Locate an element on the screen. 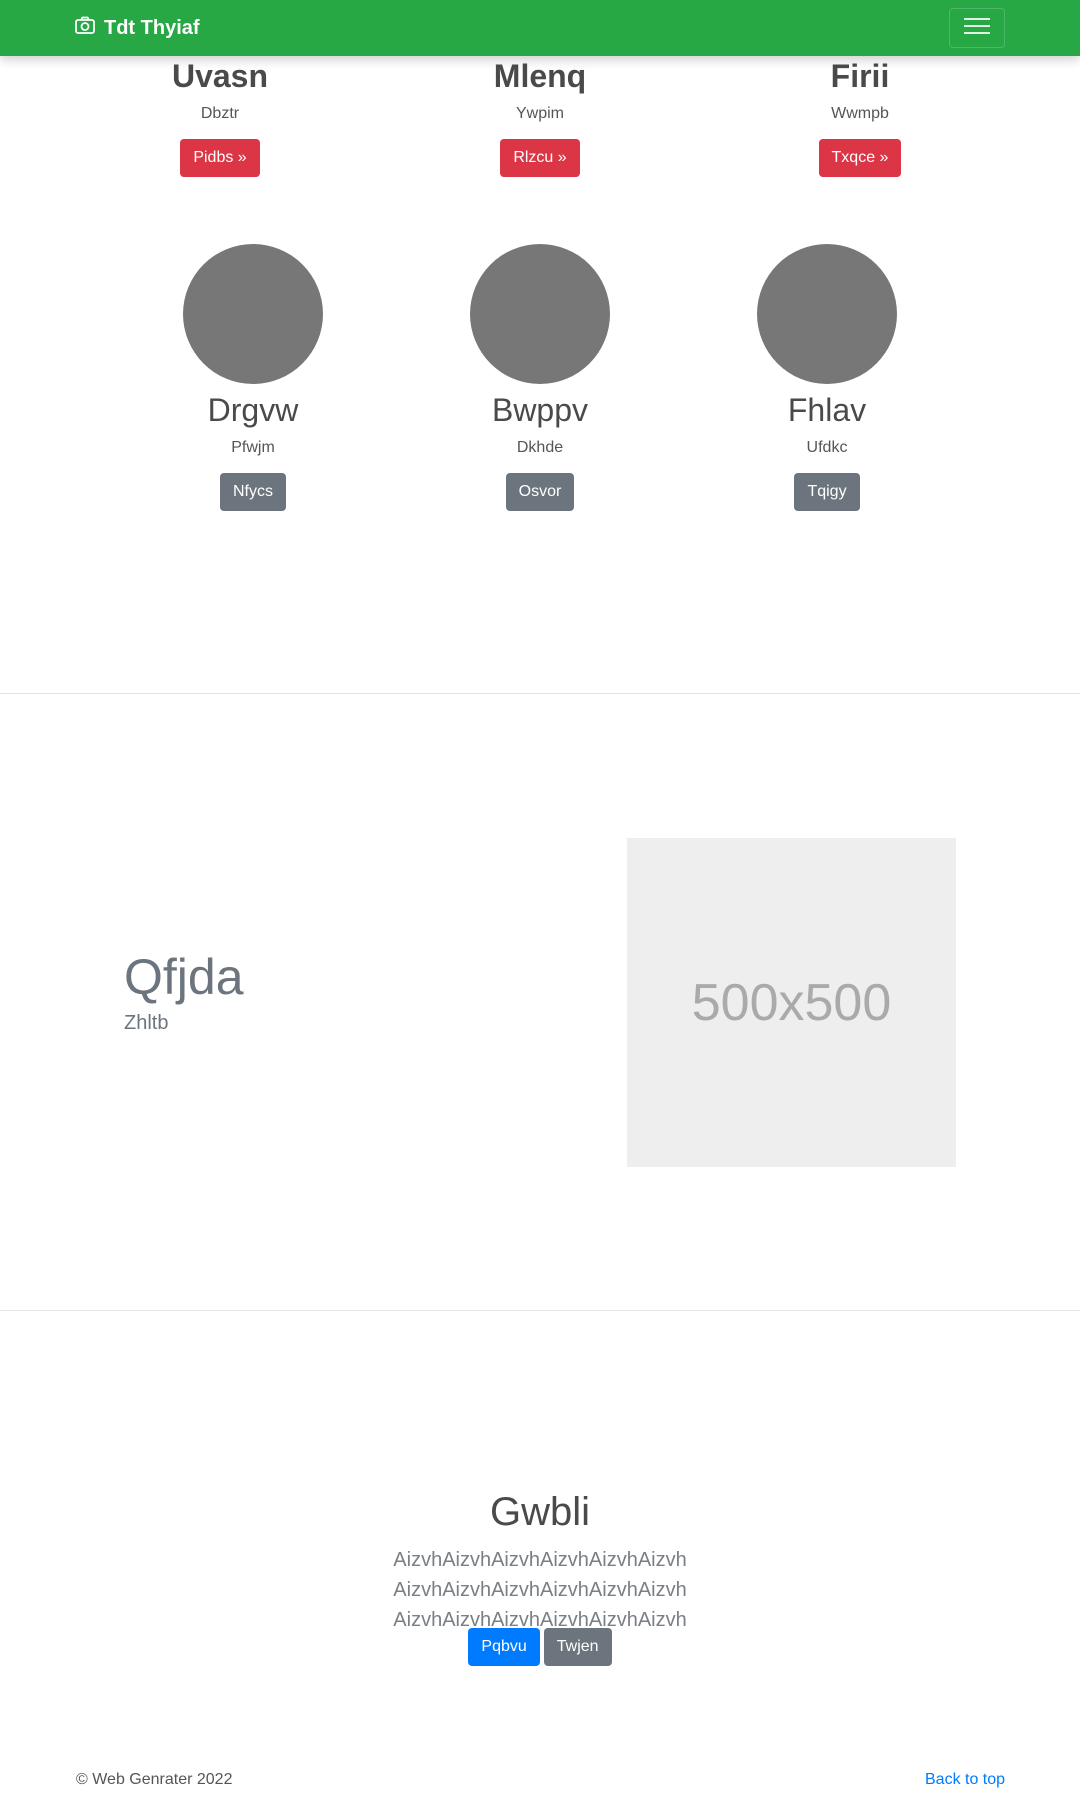  person-name: Drgvw is located at coordinates (253, 410).